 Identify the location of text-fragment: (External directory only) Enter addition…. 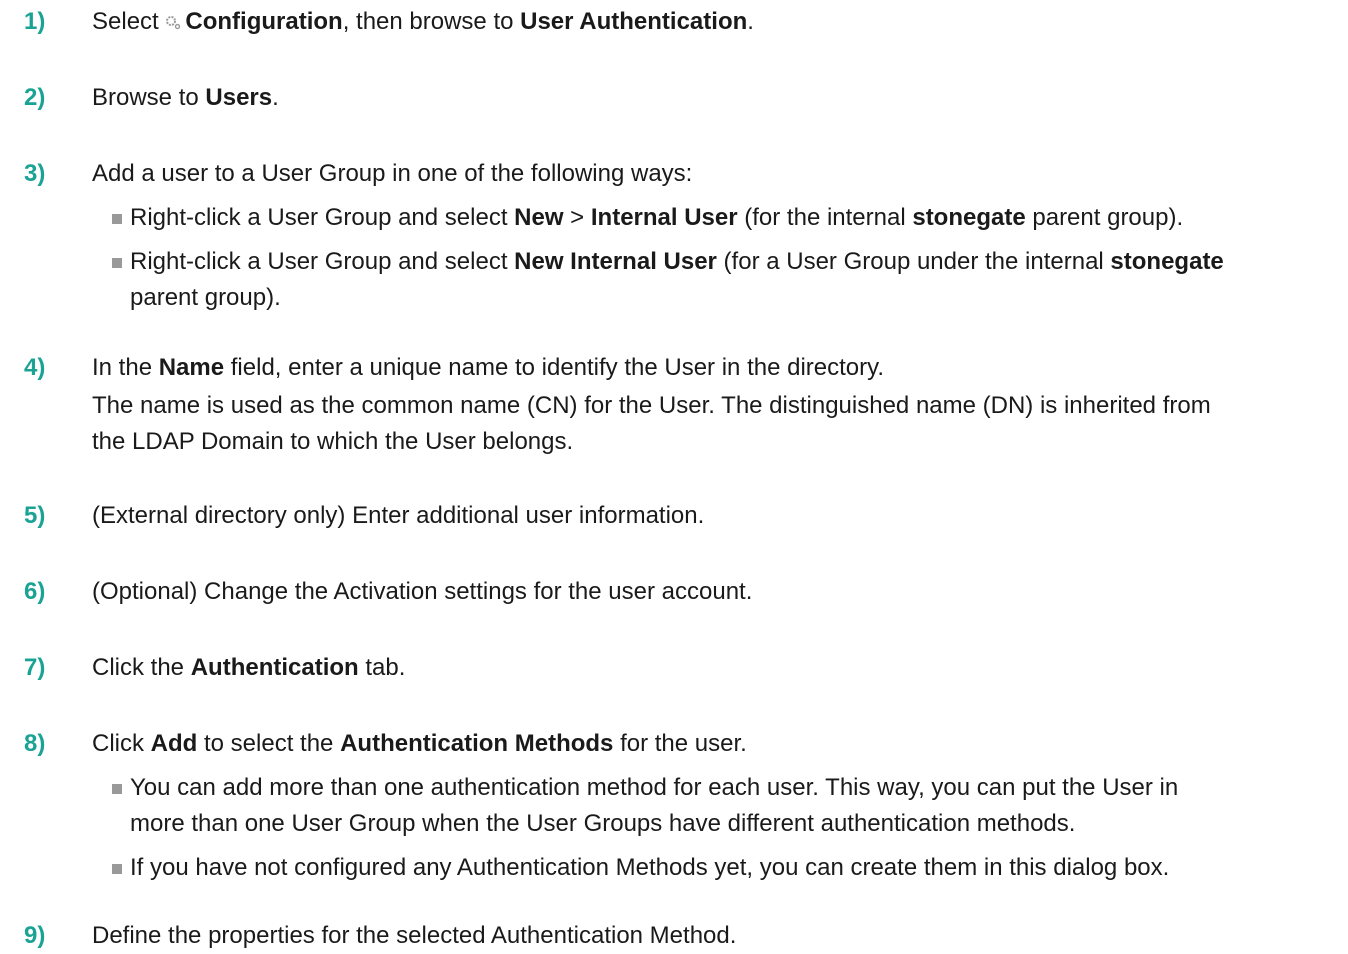
(398, 515).